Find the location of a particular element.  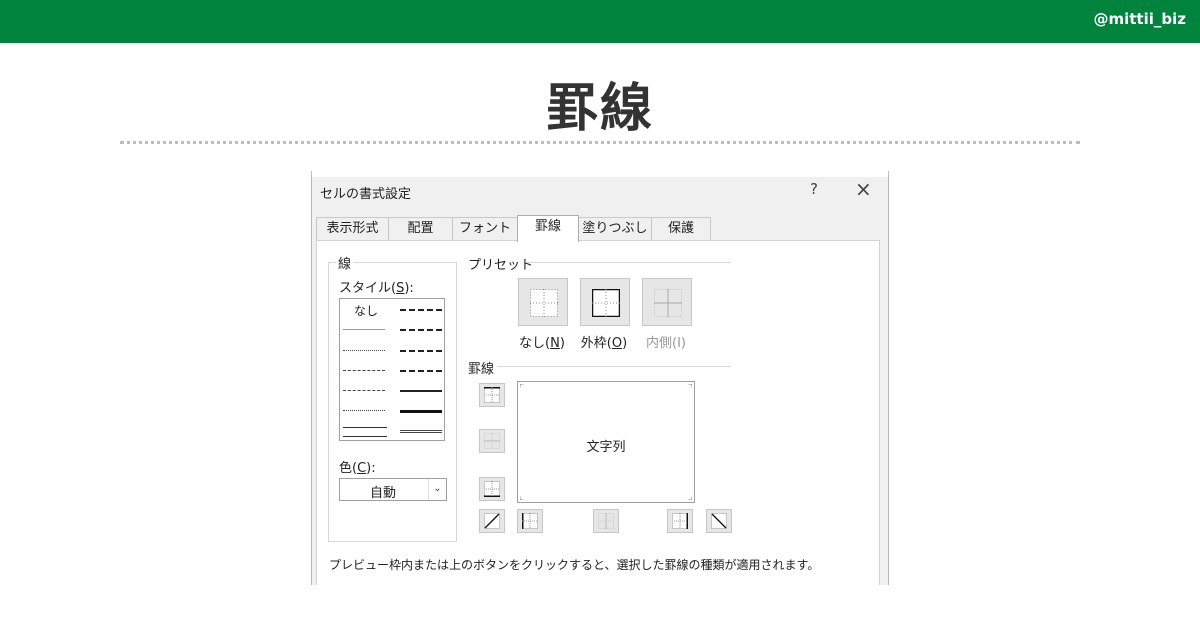

line-style-none: なし is located at coordinates (366, 310).